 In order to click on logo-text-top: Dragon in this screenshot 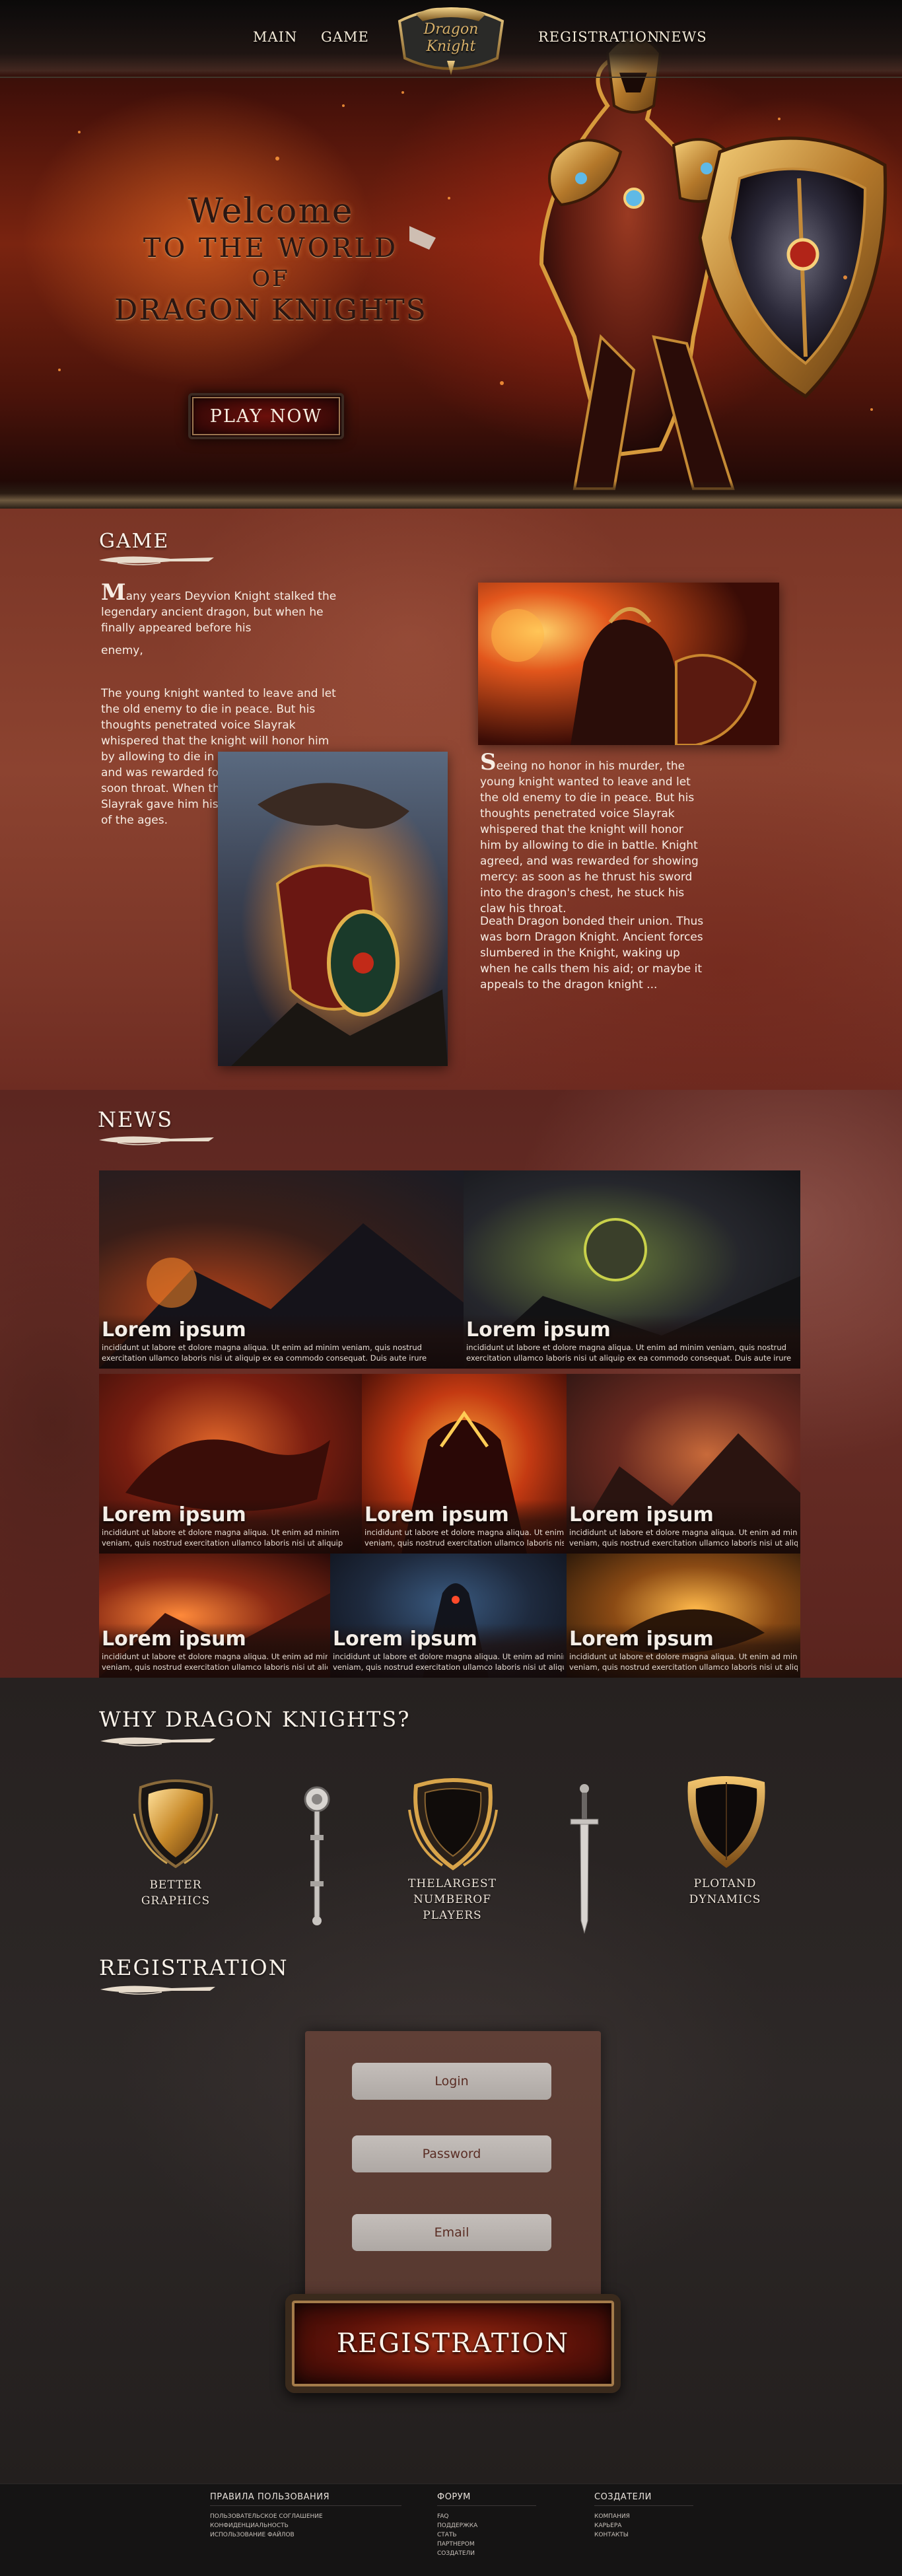, I will do `click(451, 30)`.